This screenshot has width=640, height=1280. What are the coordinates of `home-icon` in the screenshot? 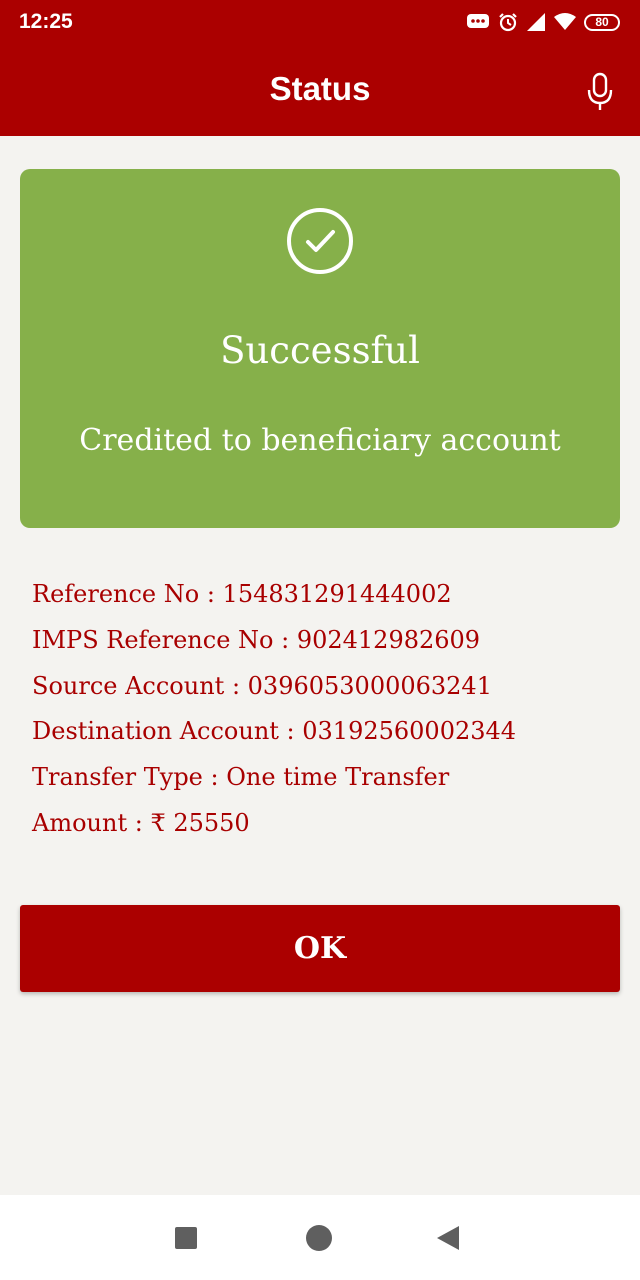 It's located at (319, 1237).